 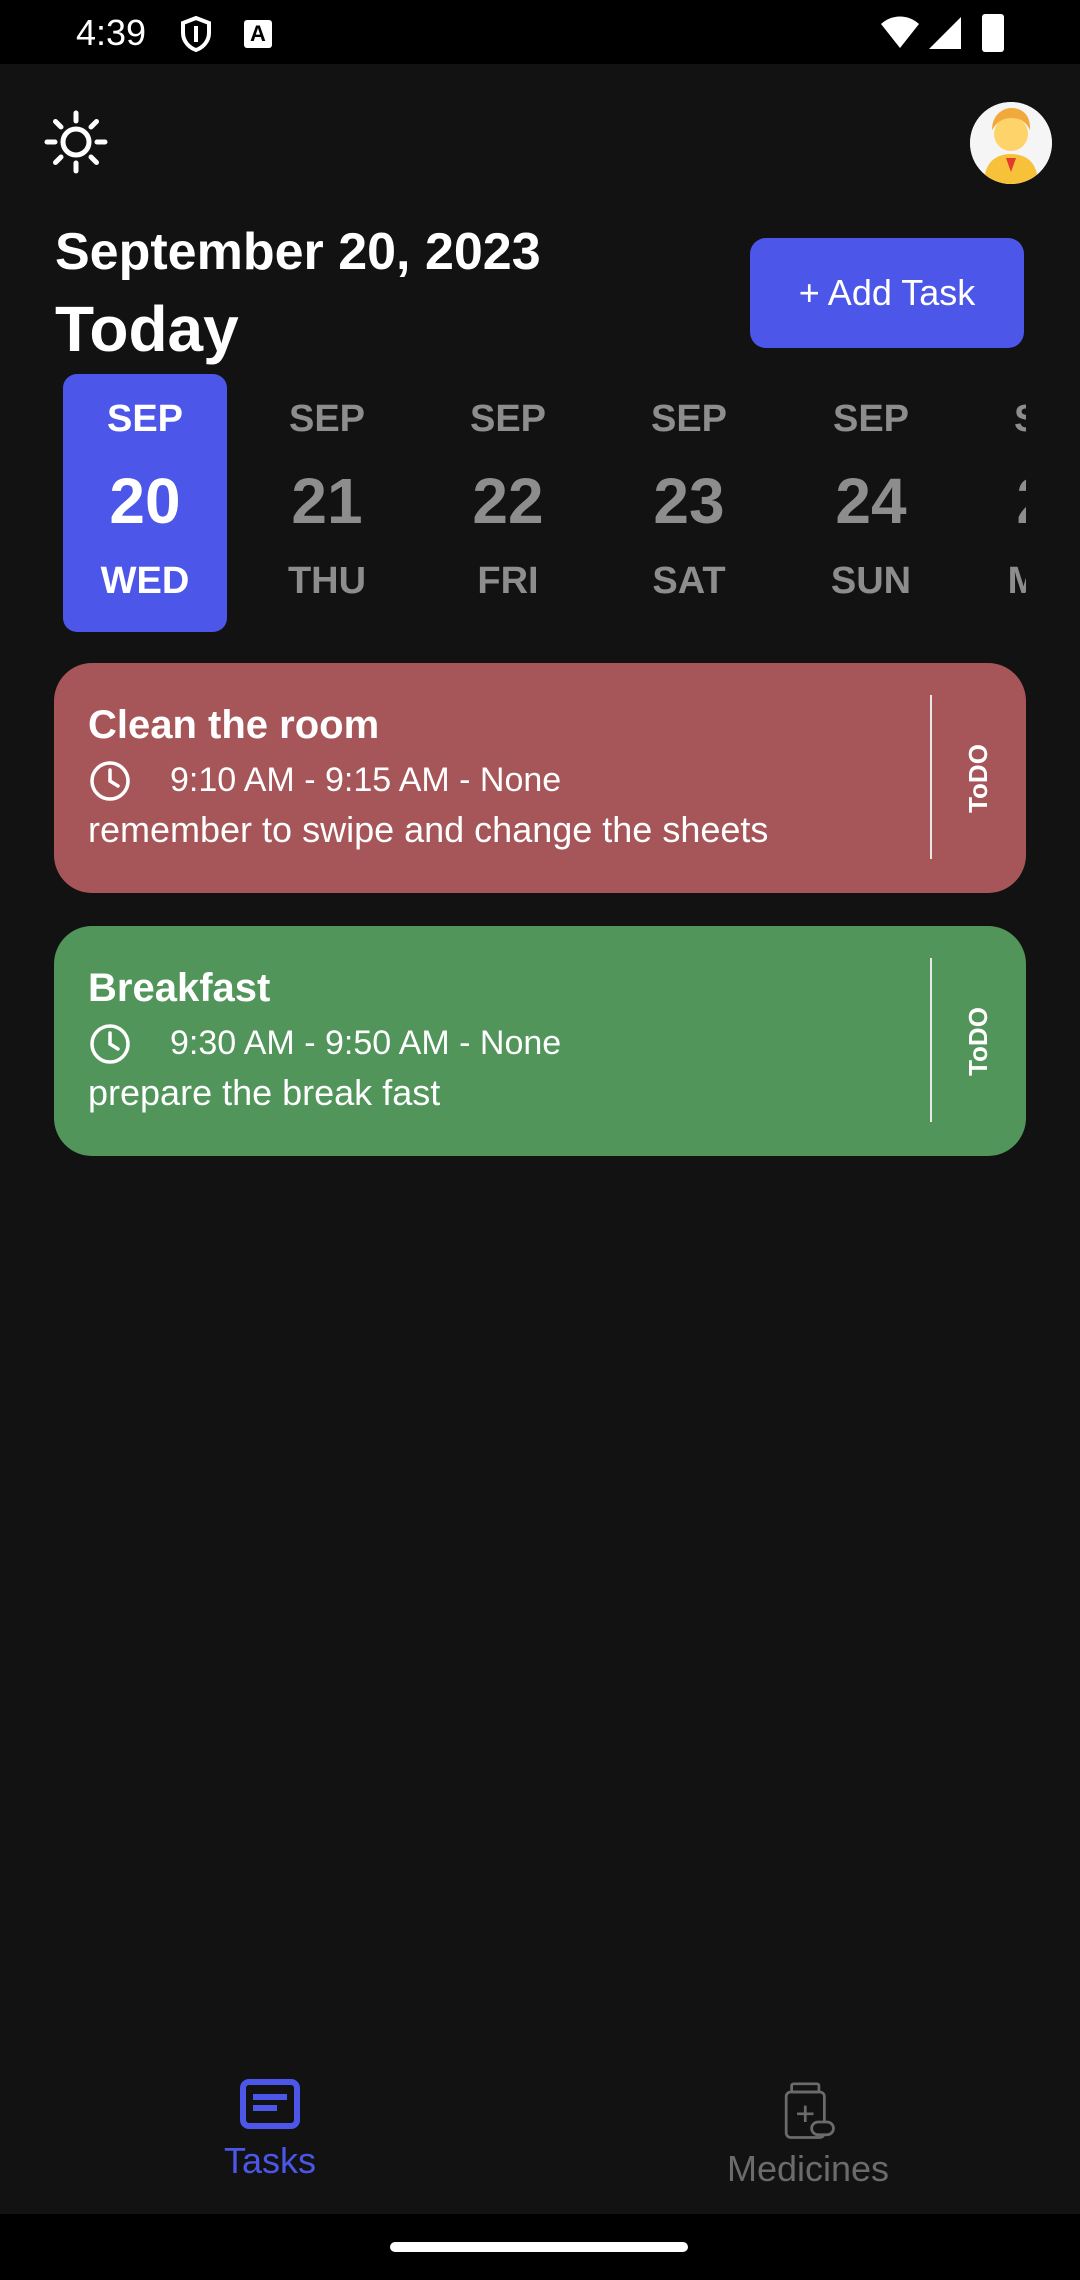 I want to click on date-item-sep-25: SEP 25 MON, so click(x=998, y=503).